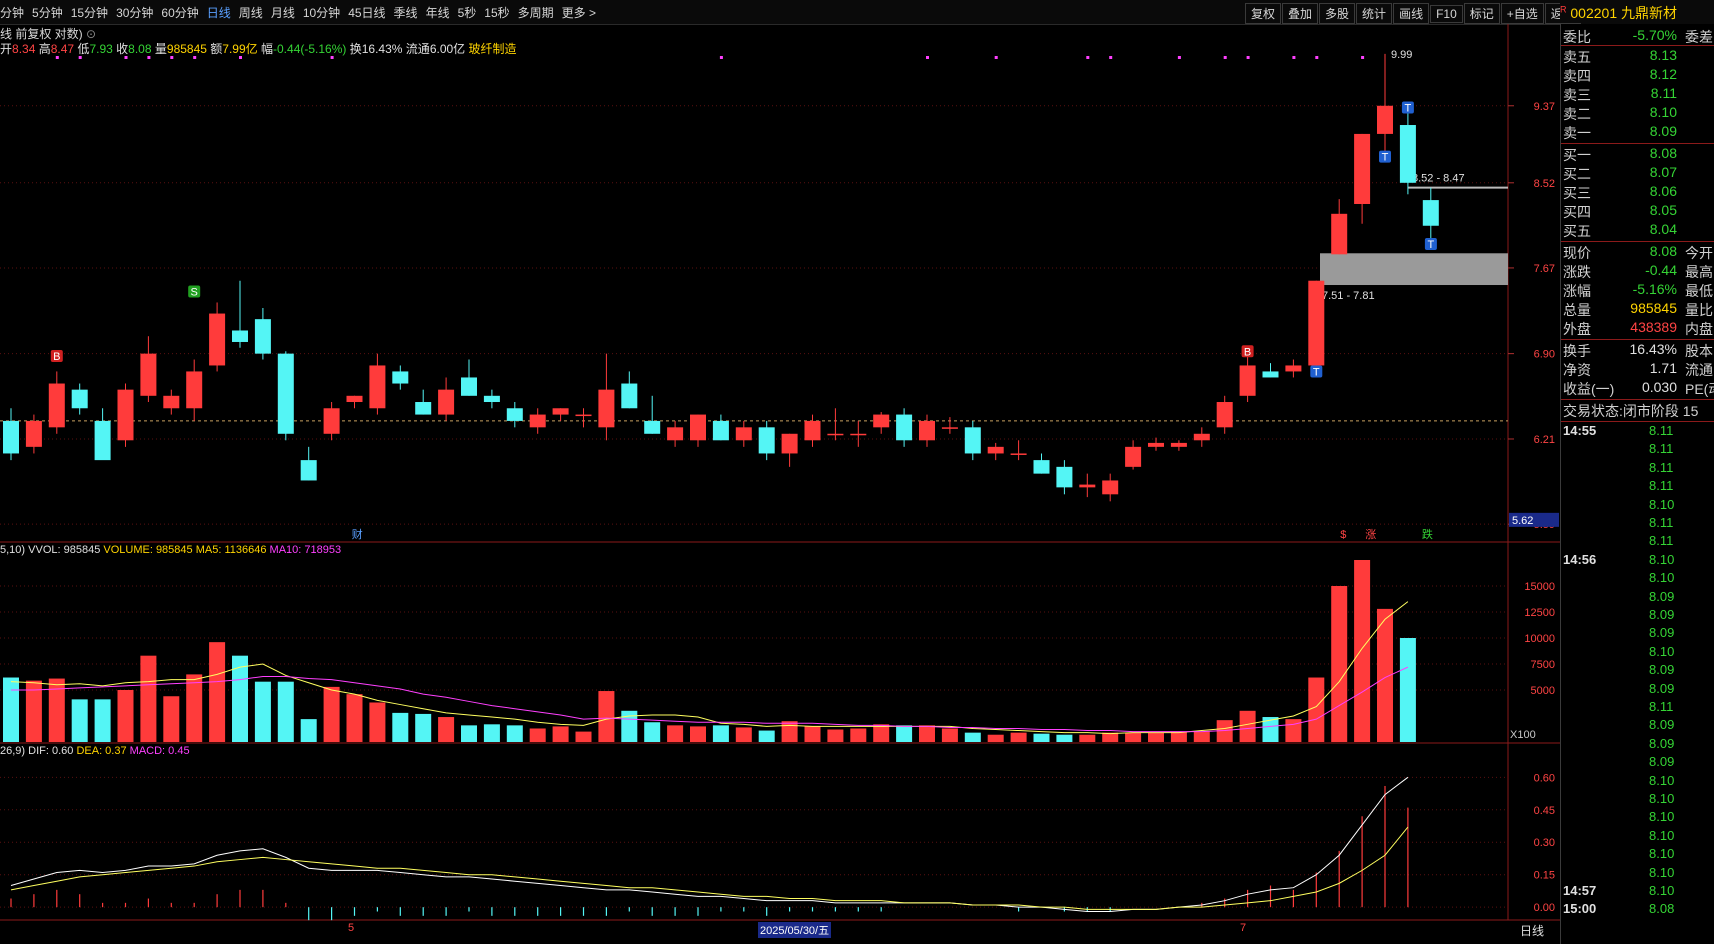 This screenshot has width=1714, height=944. What do you see at coordinates (1637, 309) in the screenshot?
I see `stat-row: 总量 985845 量比` at bounding box center [1637, 309].